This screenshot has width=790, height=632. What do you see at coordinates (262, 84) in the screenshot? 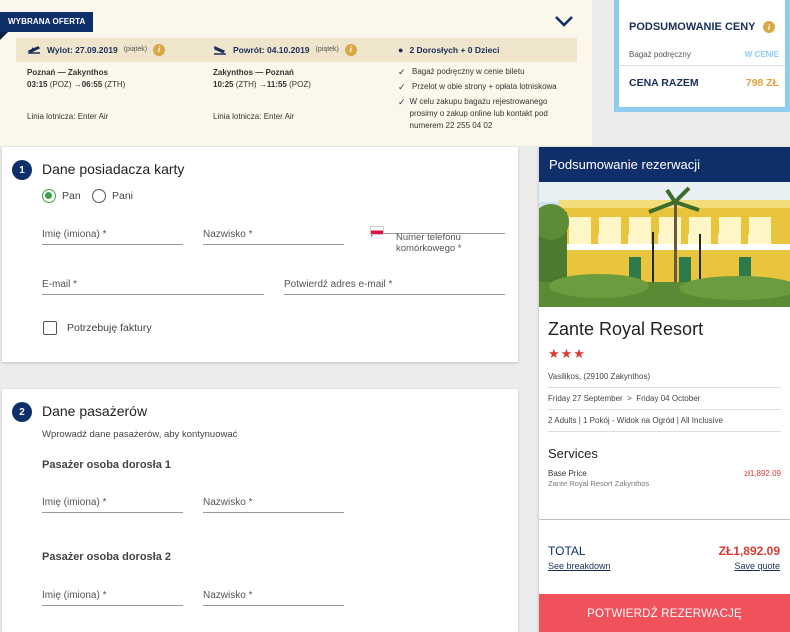
I see `return-times: 10:25 (ZTH) →11:55 (POZ)` at bounding box center [262, 84].